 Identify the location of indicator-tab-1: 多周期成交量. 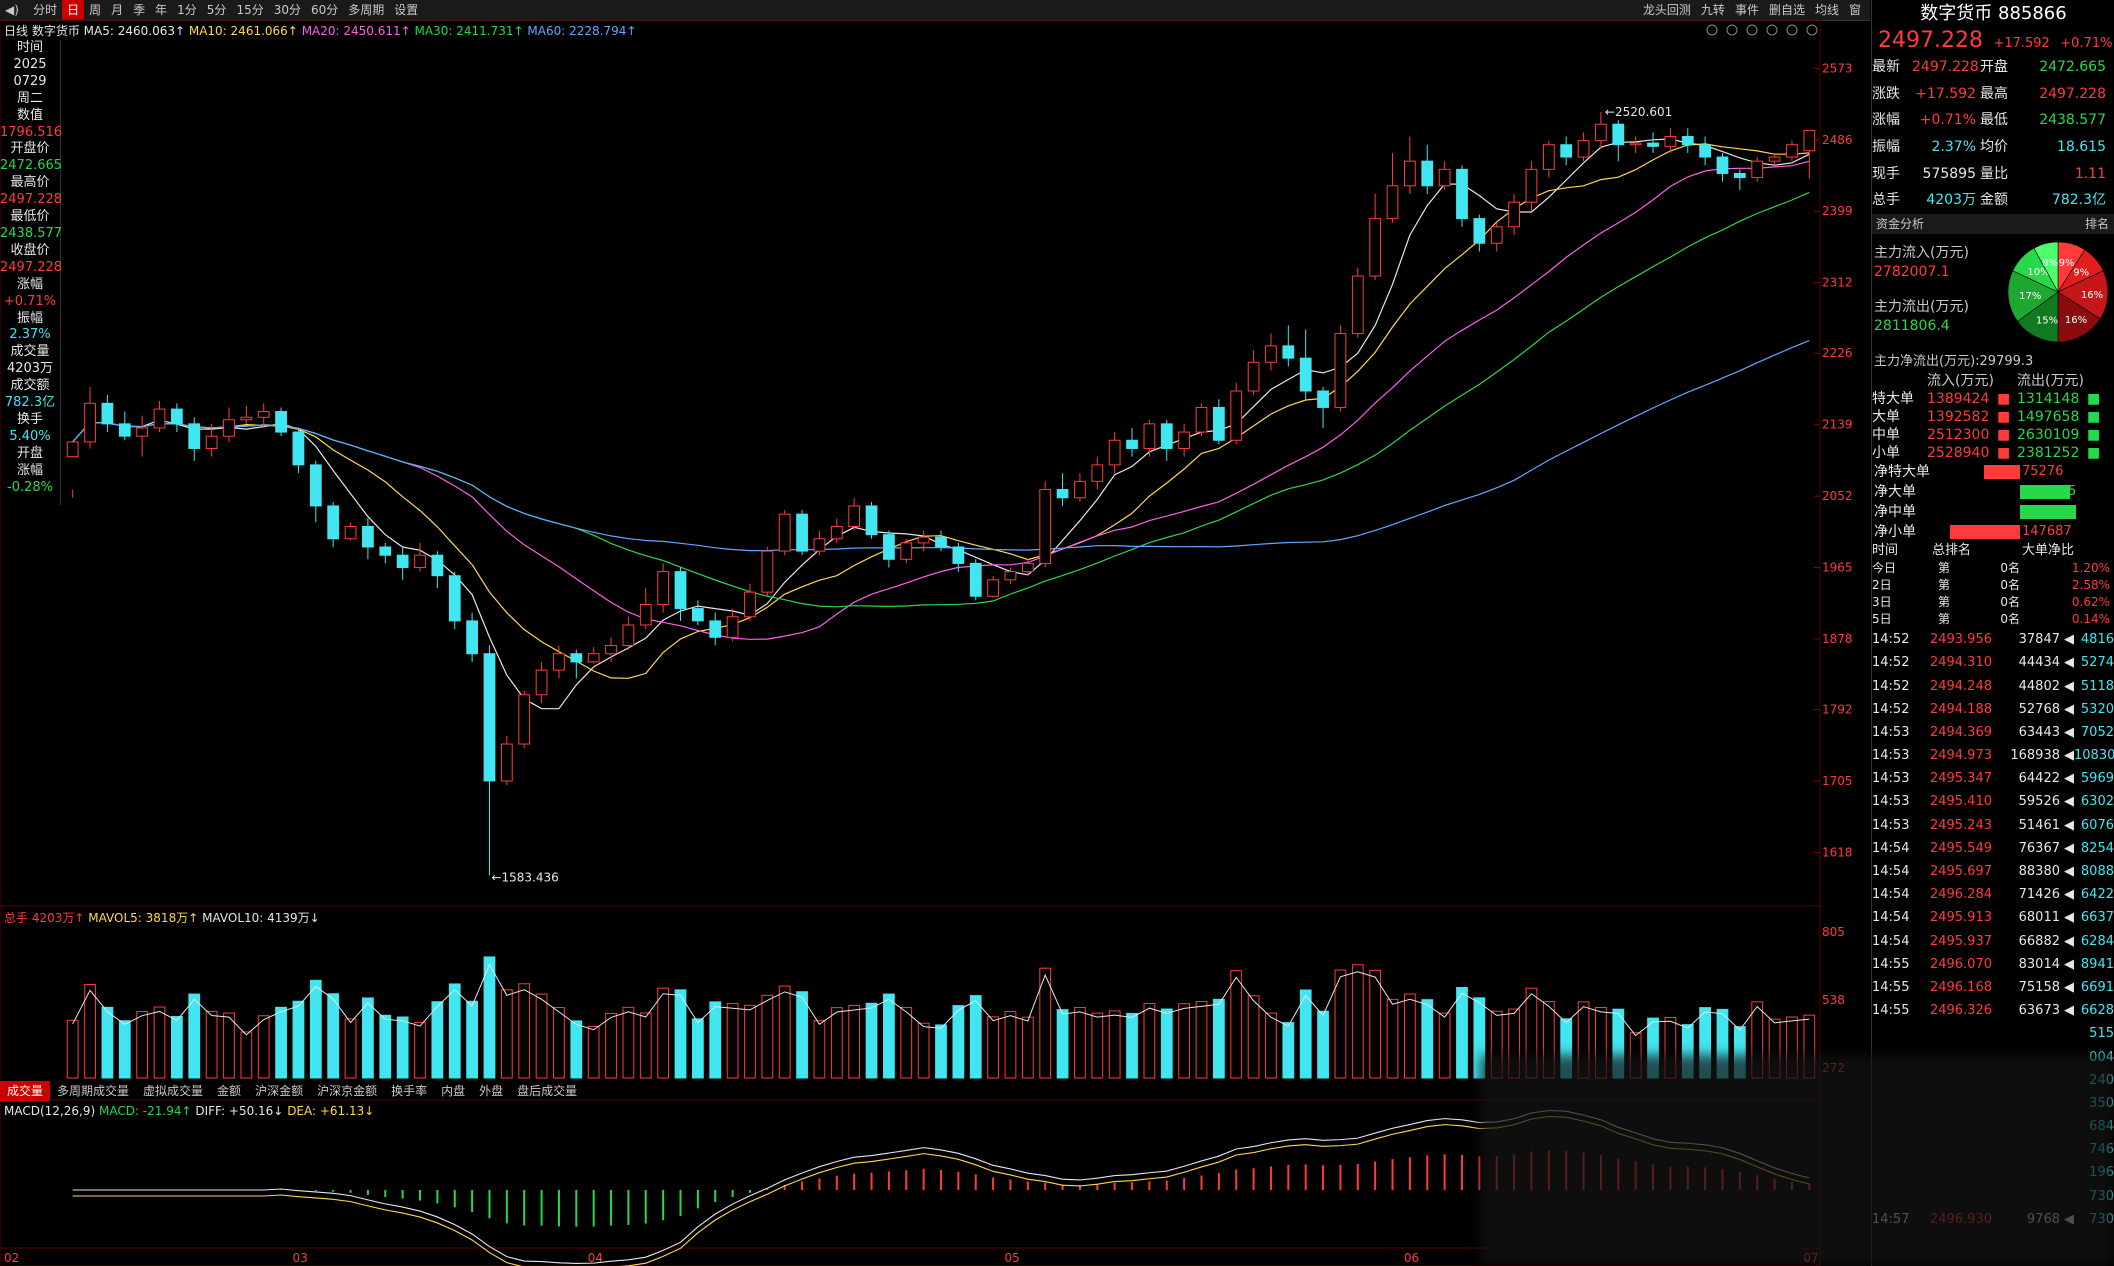
(93, 1091).